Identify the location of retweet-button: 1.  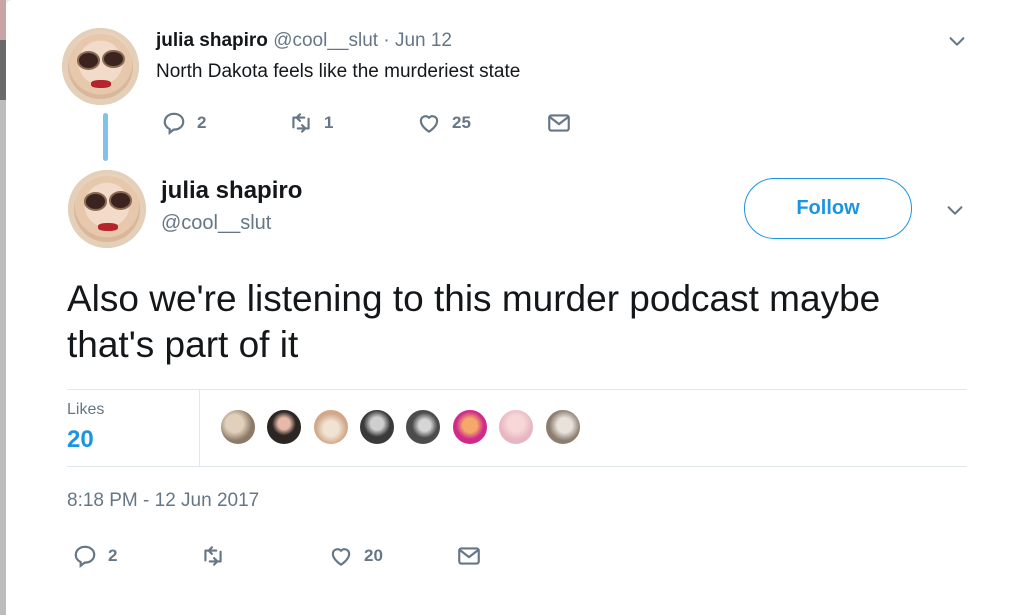
(310, 123).